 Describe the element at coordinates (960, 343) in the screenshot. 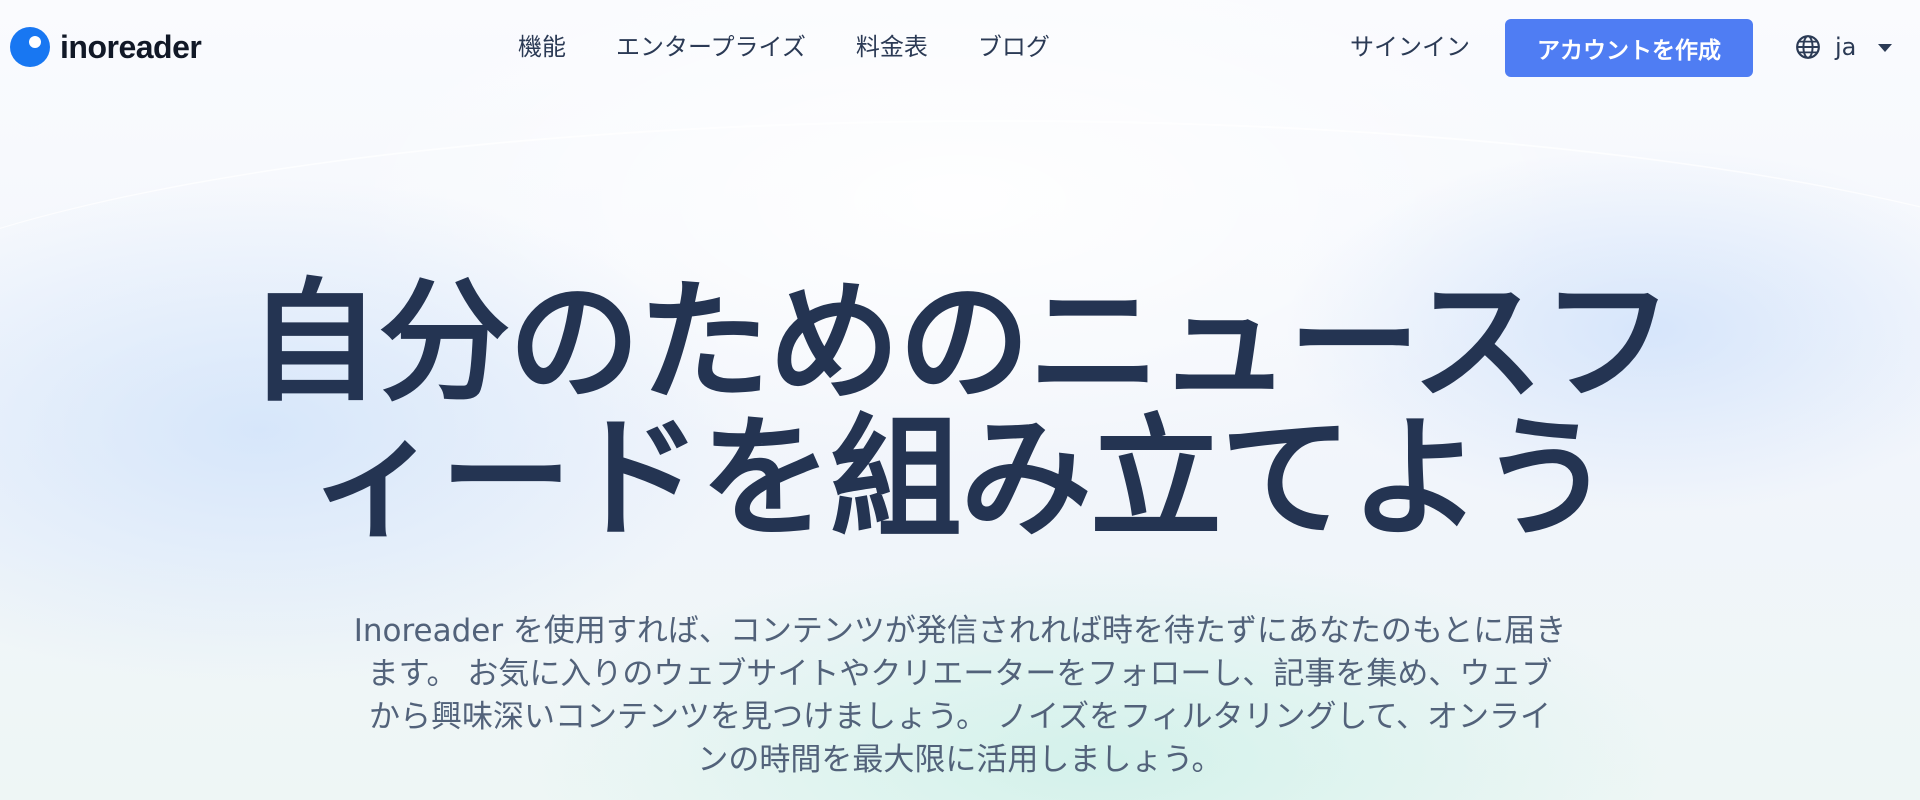

I see `hero-title-line: 自分のためのニュースフ` at that location.